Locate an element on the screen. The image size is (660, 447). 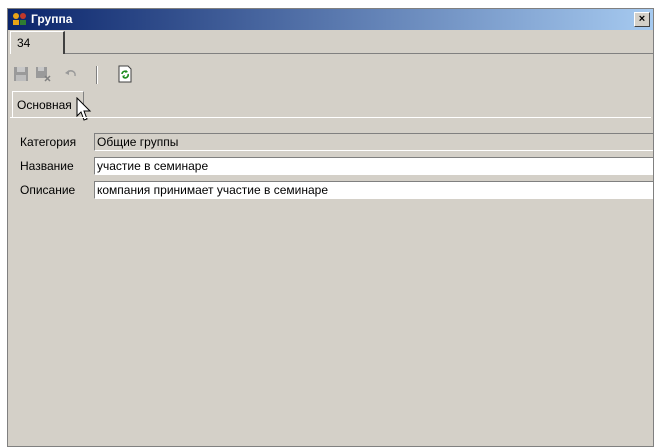
main-tab-label: Основная is located at coordinates (44, 105).